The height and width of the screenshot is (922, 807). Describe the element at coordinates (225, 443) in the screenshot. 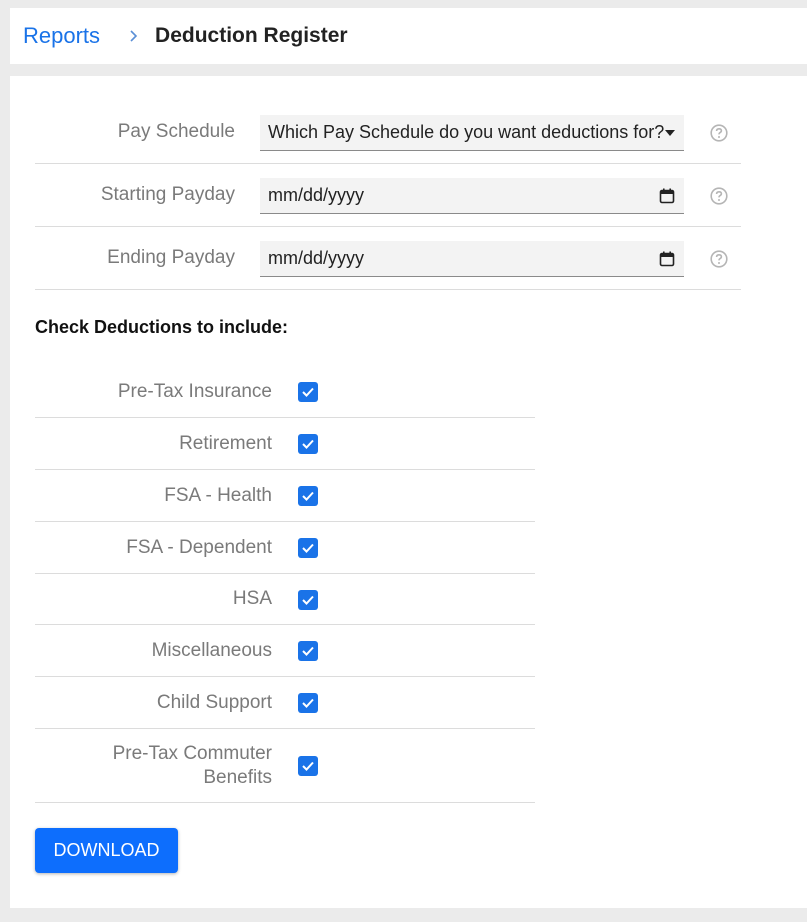

I see `deduction-label: Retirement` at that location.